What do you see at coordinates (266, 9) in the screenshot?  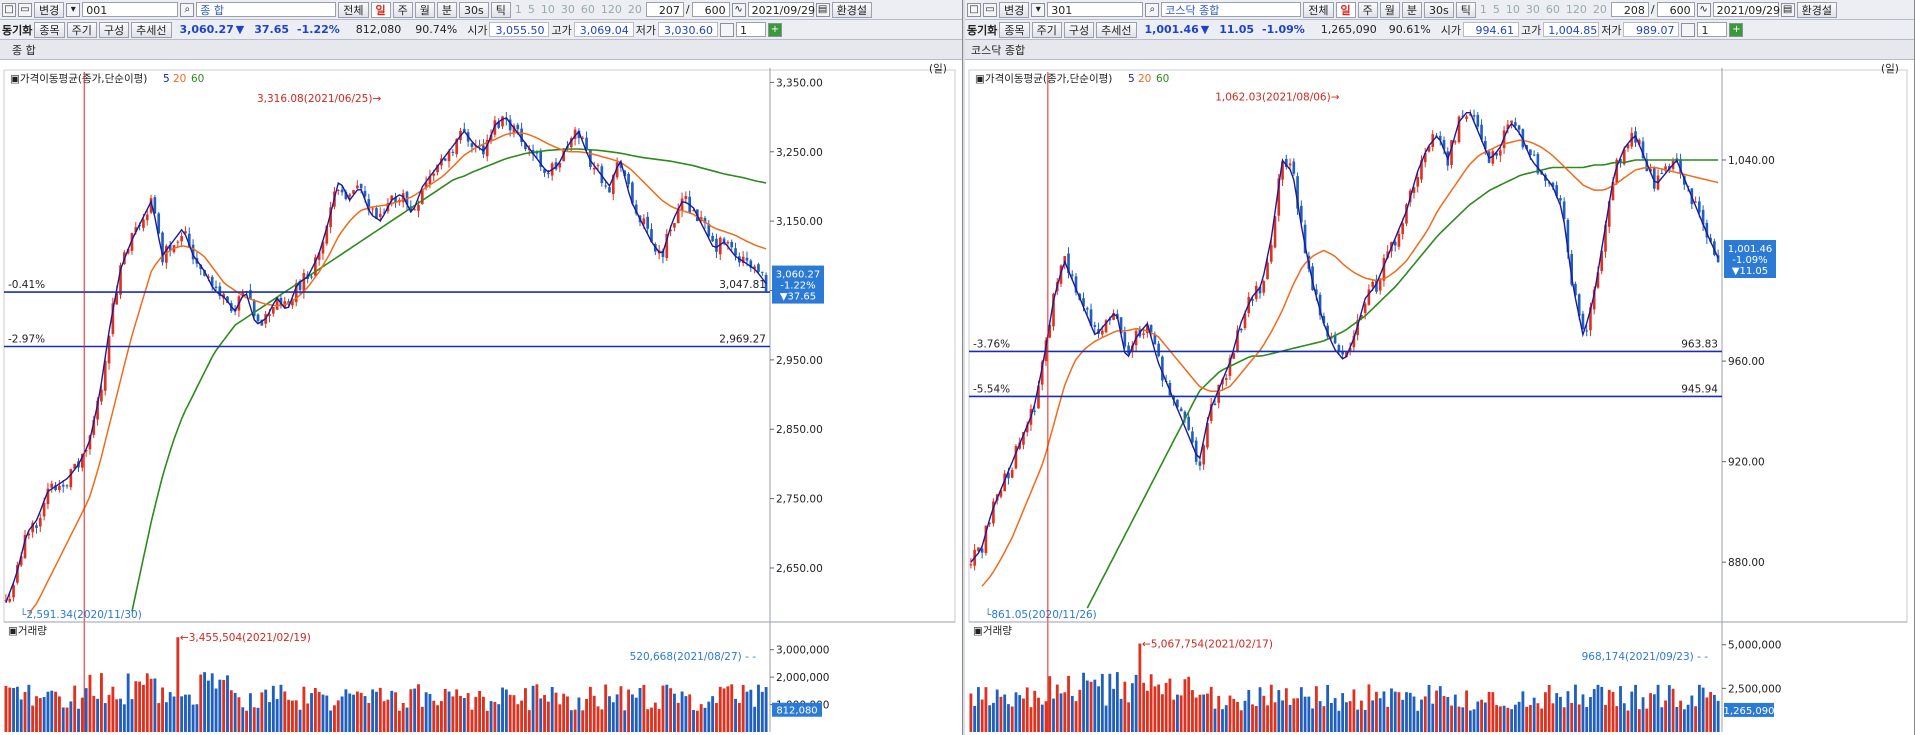 I see `name-field: 종 합` at bounding box center [266, 9].